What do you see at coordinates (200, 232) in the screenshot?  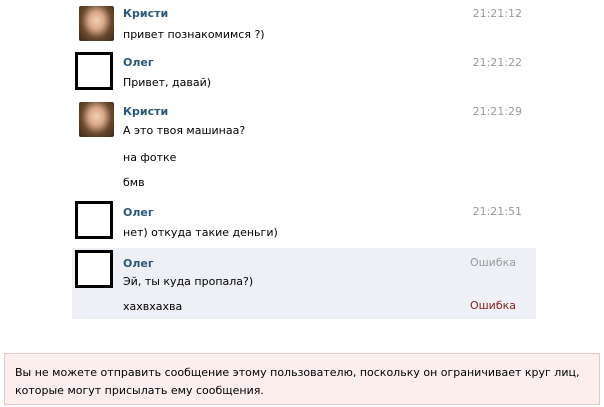 I see `message-text: нет) откуда такие деньги)` at bounding box center [200, 232].